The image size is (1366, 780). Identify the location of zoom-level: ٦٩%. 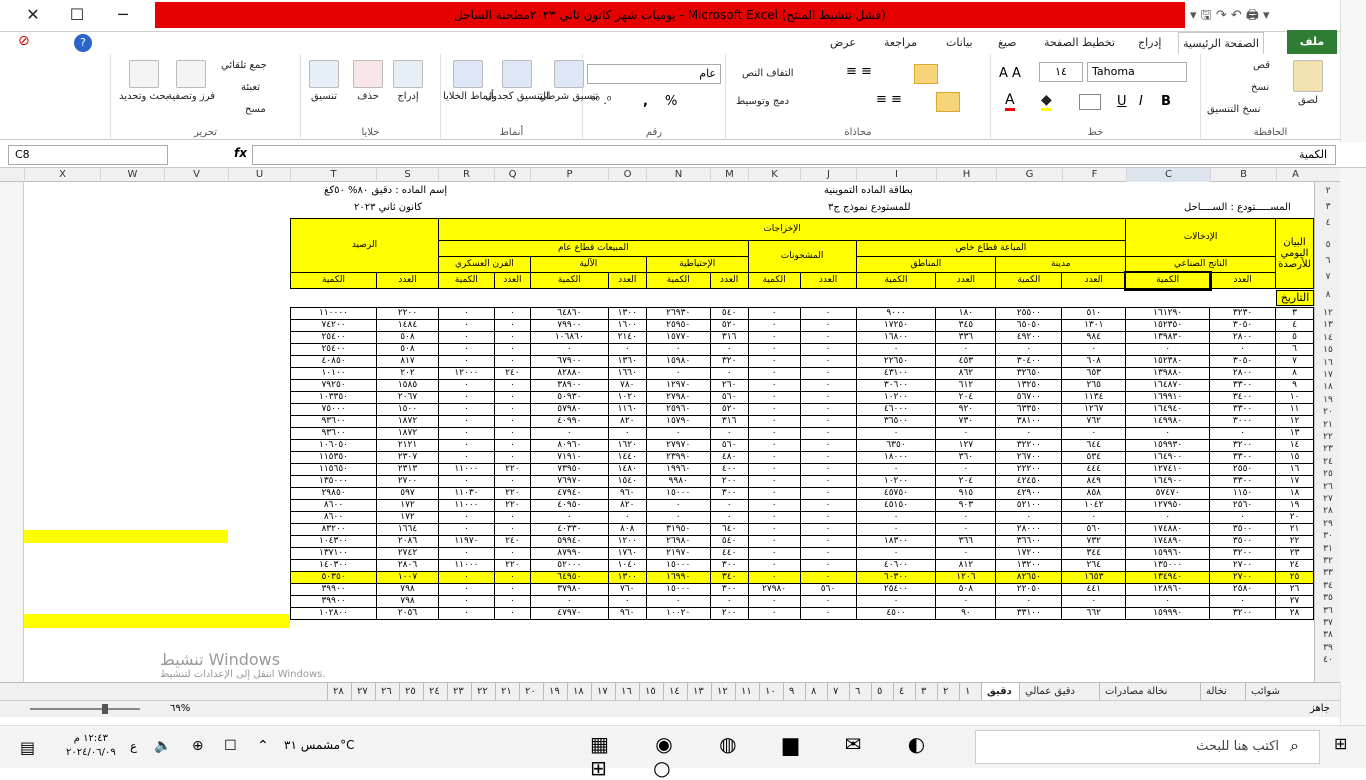
(180, 708).